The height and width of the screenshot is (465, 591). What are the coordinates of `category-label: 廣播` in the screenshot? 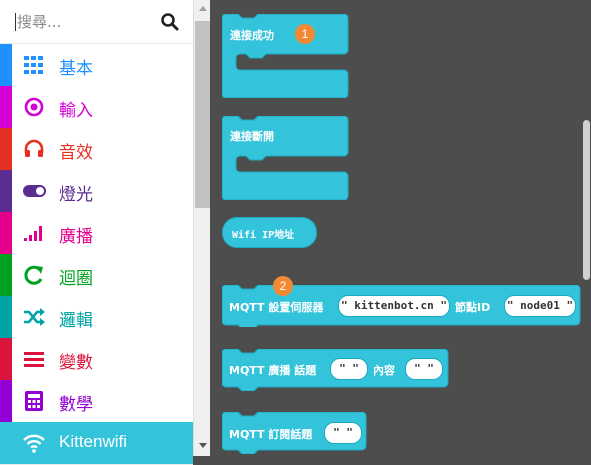 It's located at (76, 237).